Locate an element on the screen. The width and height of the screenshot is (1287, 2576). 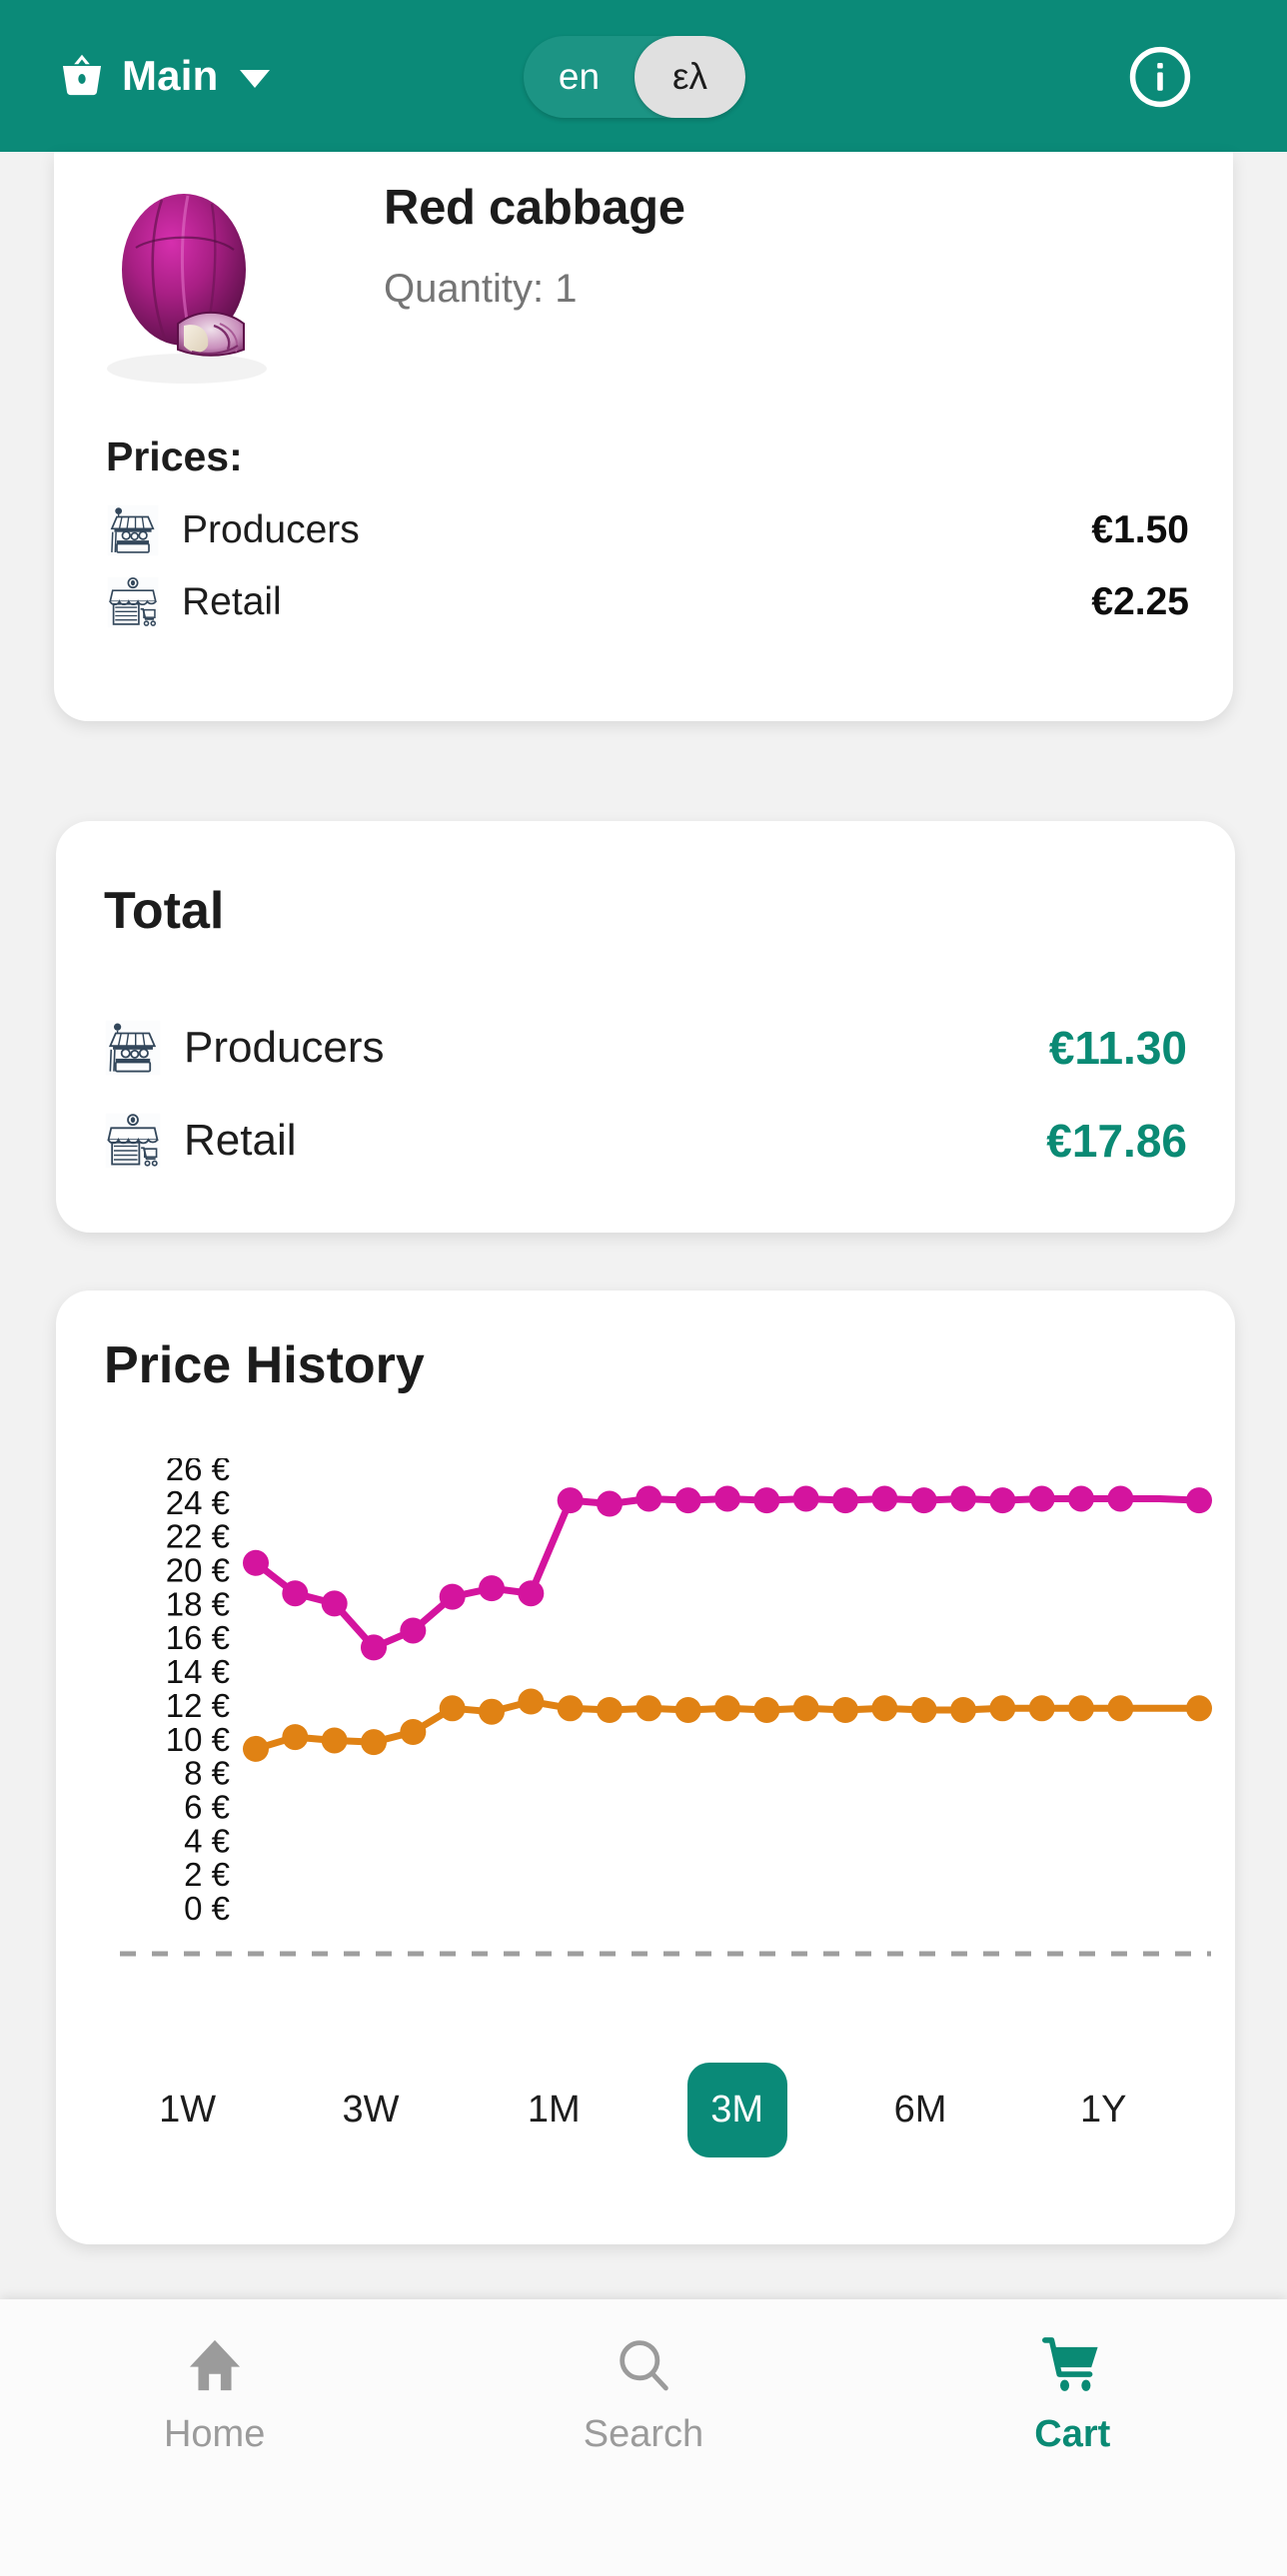
y-axis-tick-label: 22 € is located at coordinates (198, 1537).